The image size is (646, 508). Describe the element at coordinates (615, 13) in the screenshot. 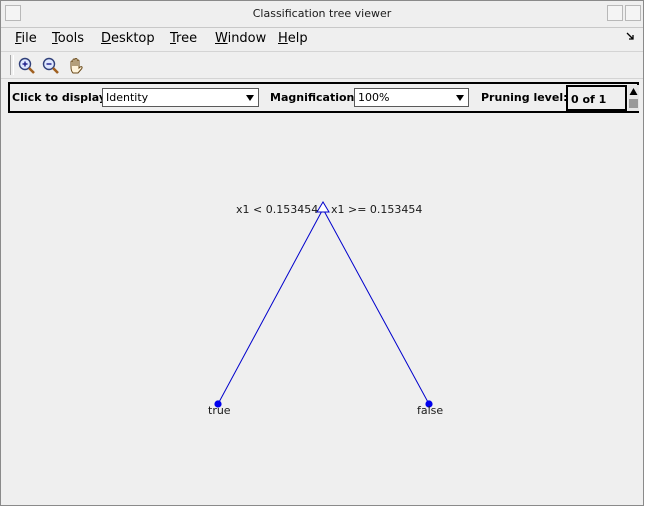

I see `minimize-button` at that location.